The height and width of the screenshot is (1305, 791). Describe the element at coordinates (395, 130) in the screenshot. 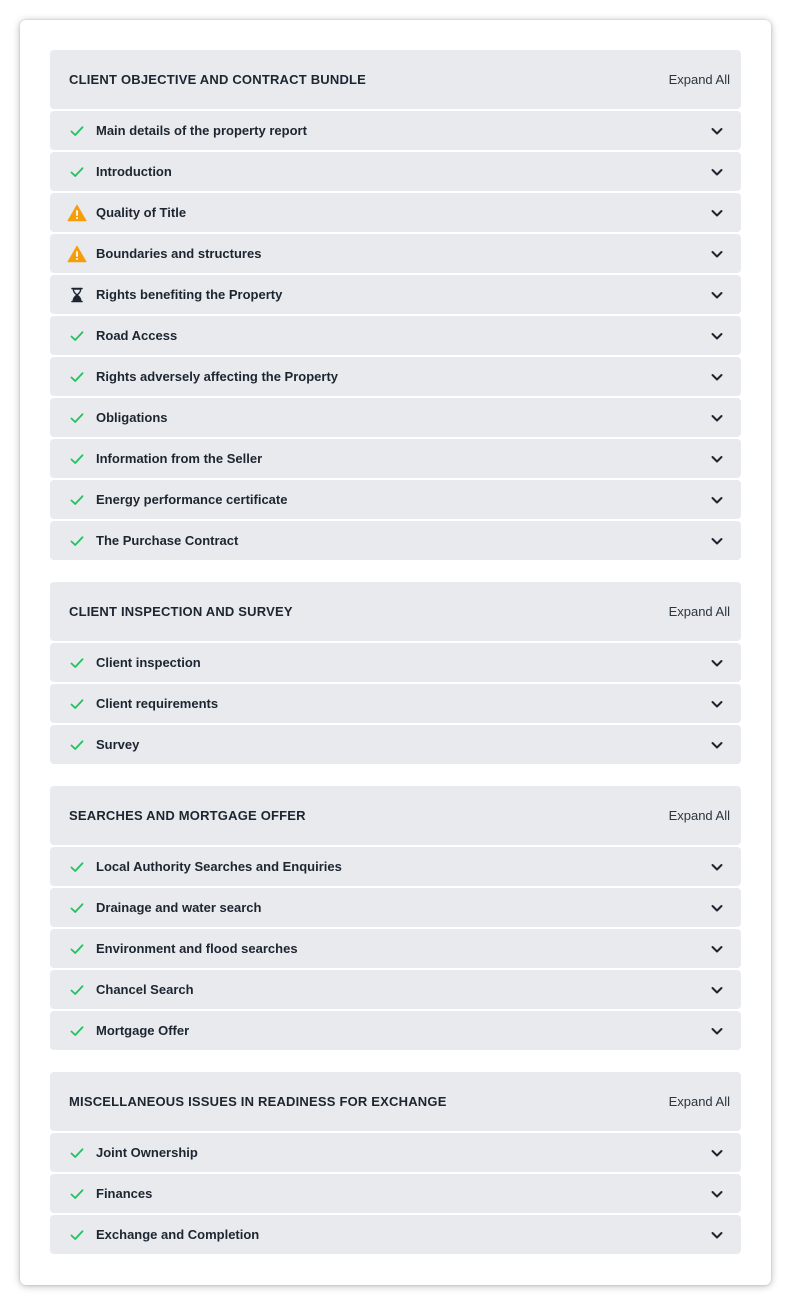

I see `accordion-row: Main details of the property report` at that location.